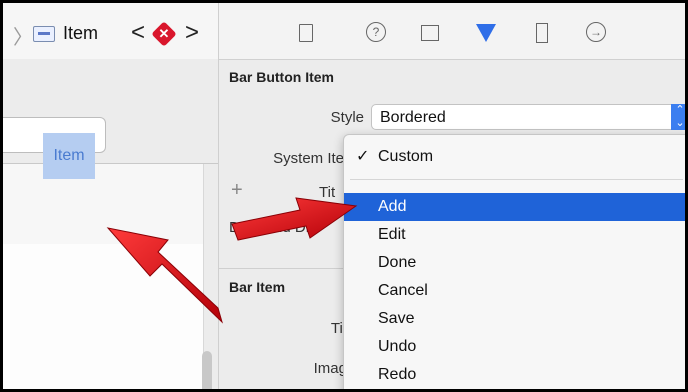 The image size is (688, 392). Describe the element at coordinates (103, 316) in the screenshot. I see `scene-body` at that location.